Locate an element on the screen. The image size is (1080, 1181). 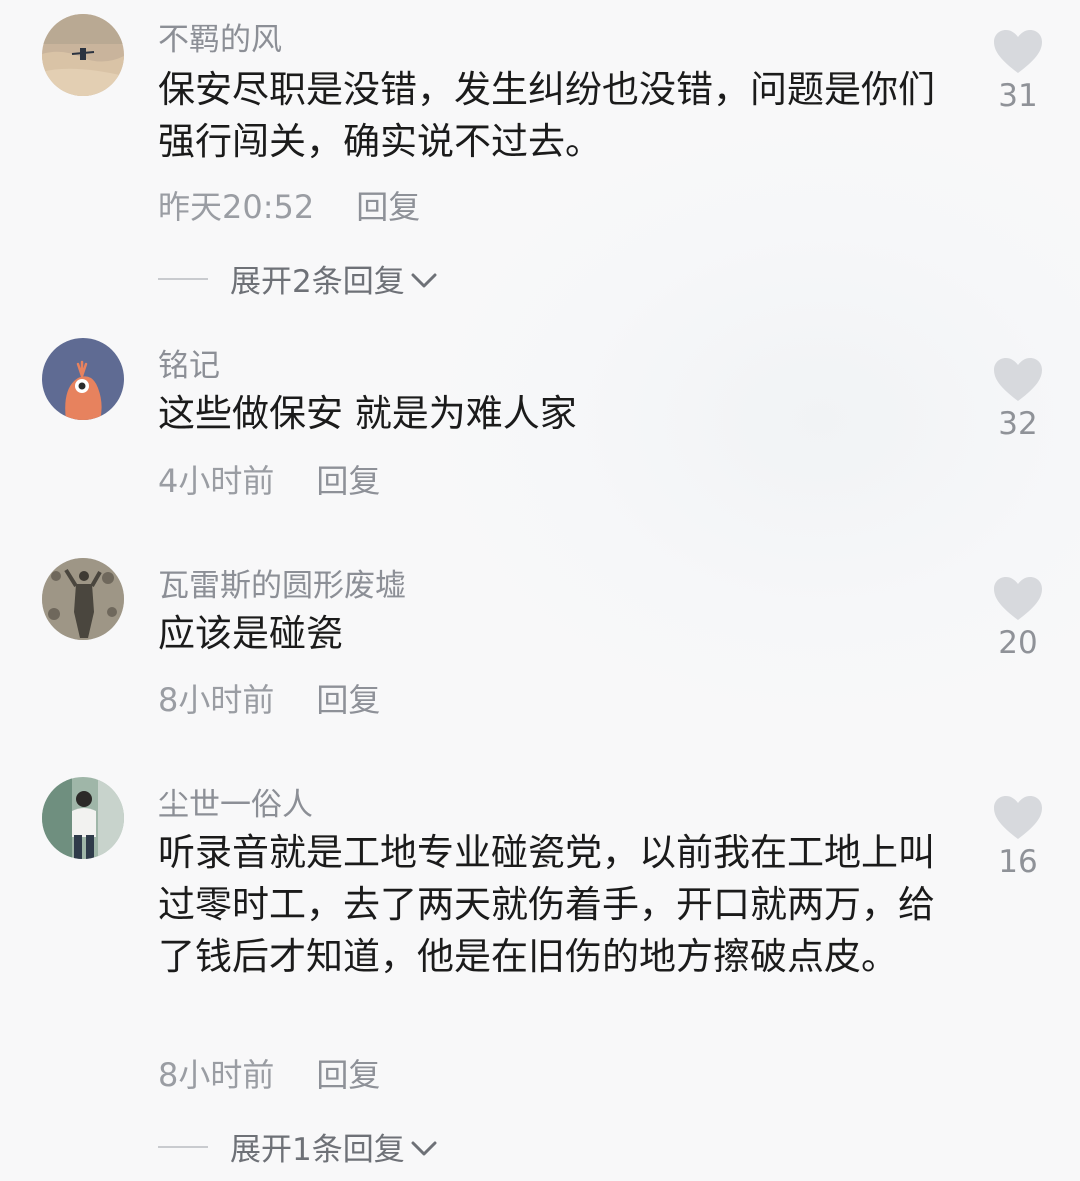
like-count: 32 is located at coordinates (1018, 424).